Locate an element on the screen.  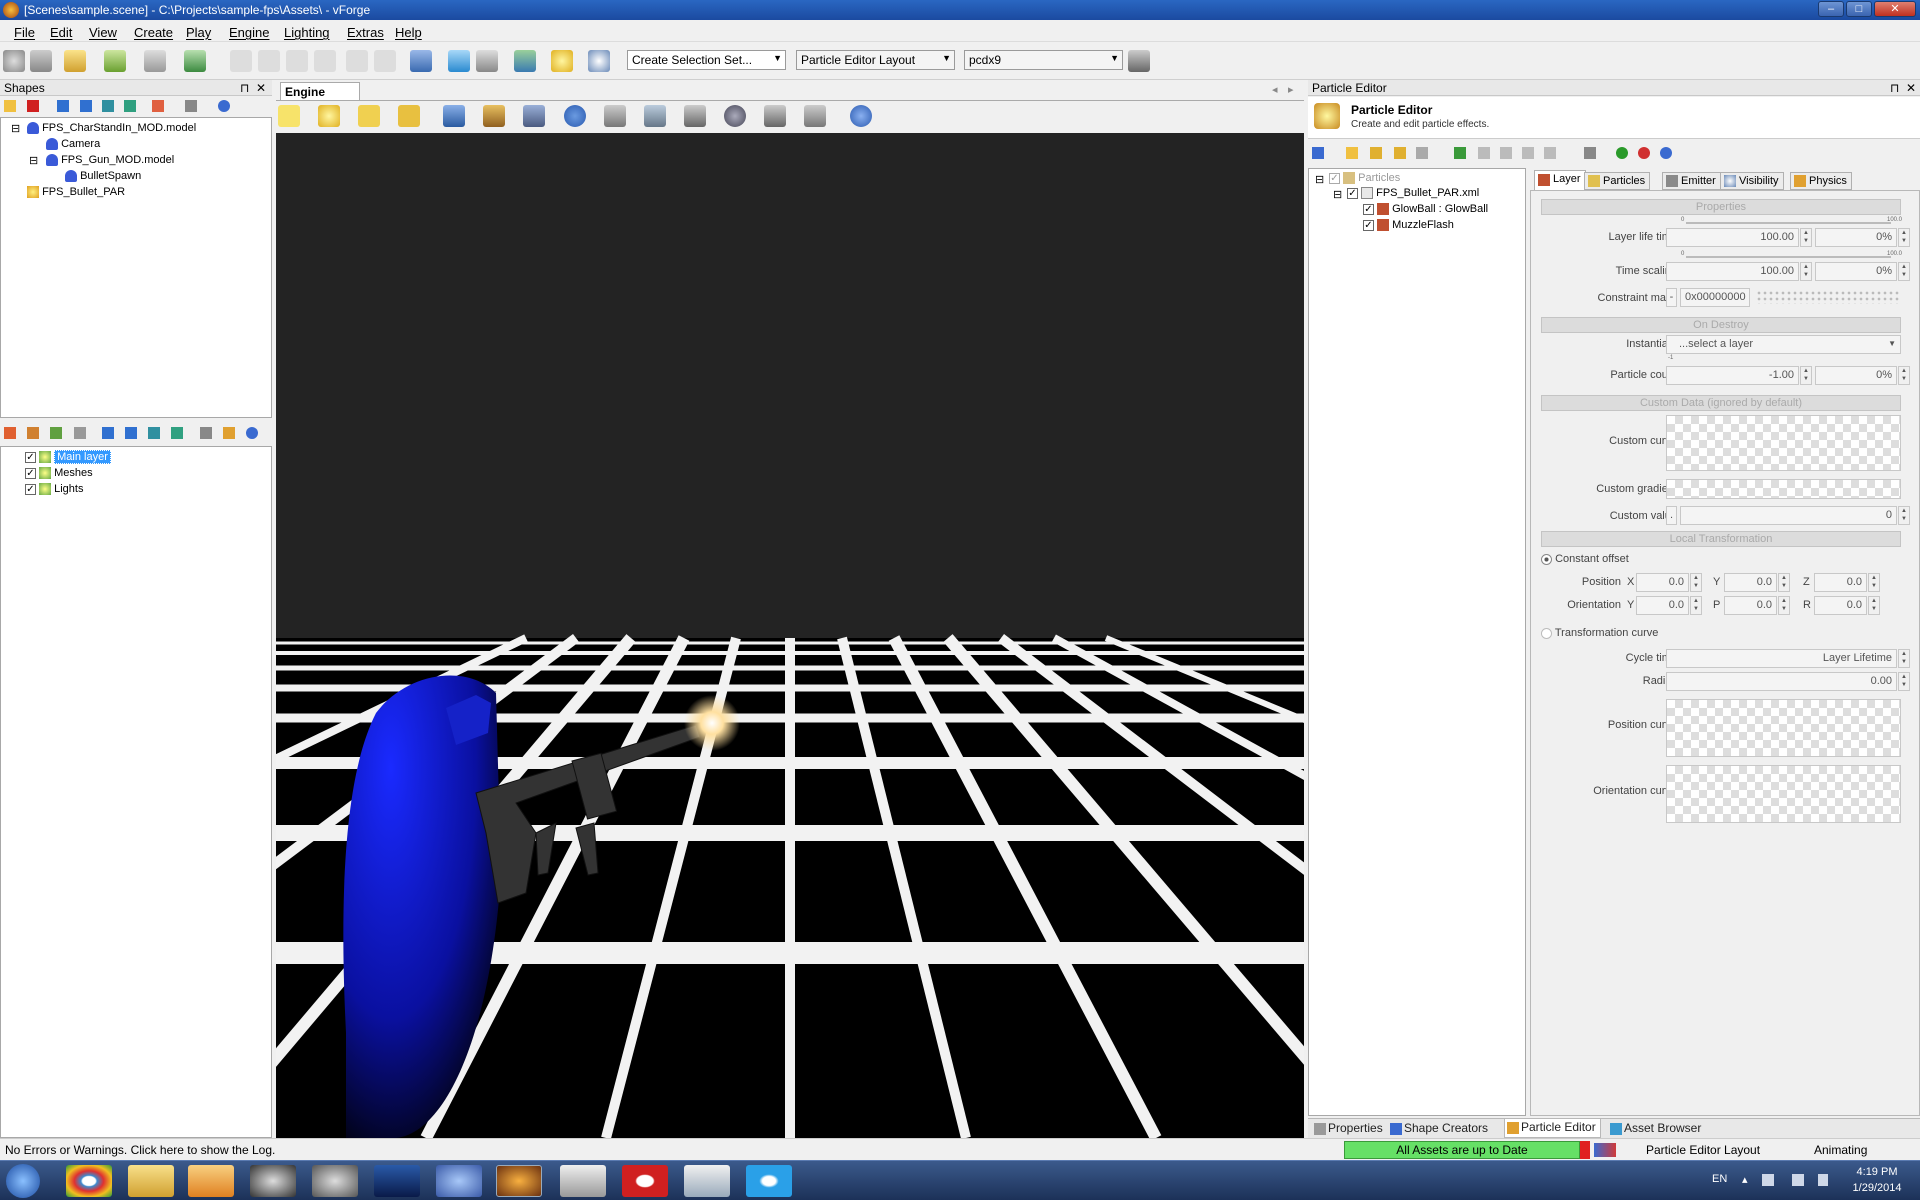
box-icon is located at coordinates (695, 116).